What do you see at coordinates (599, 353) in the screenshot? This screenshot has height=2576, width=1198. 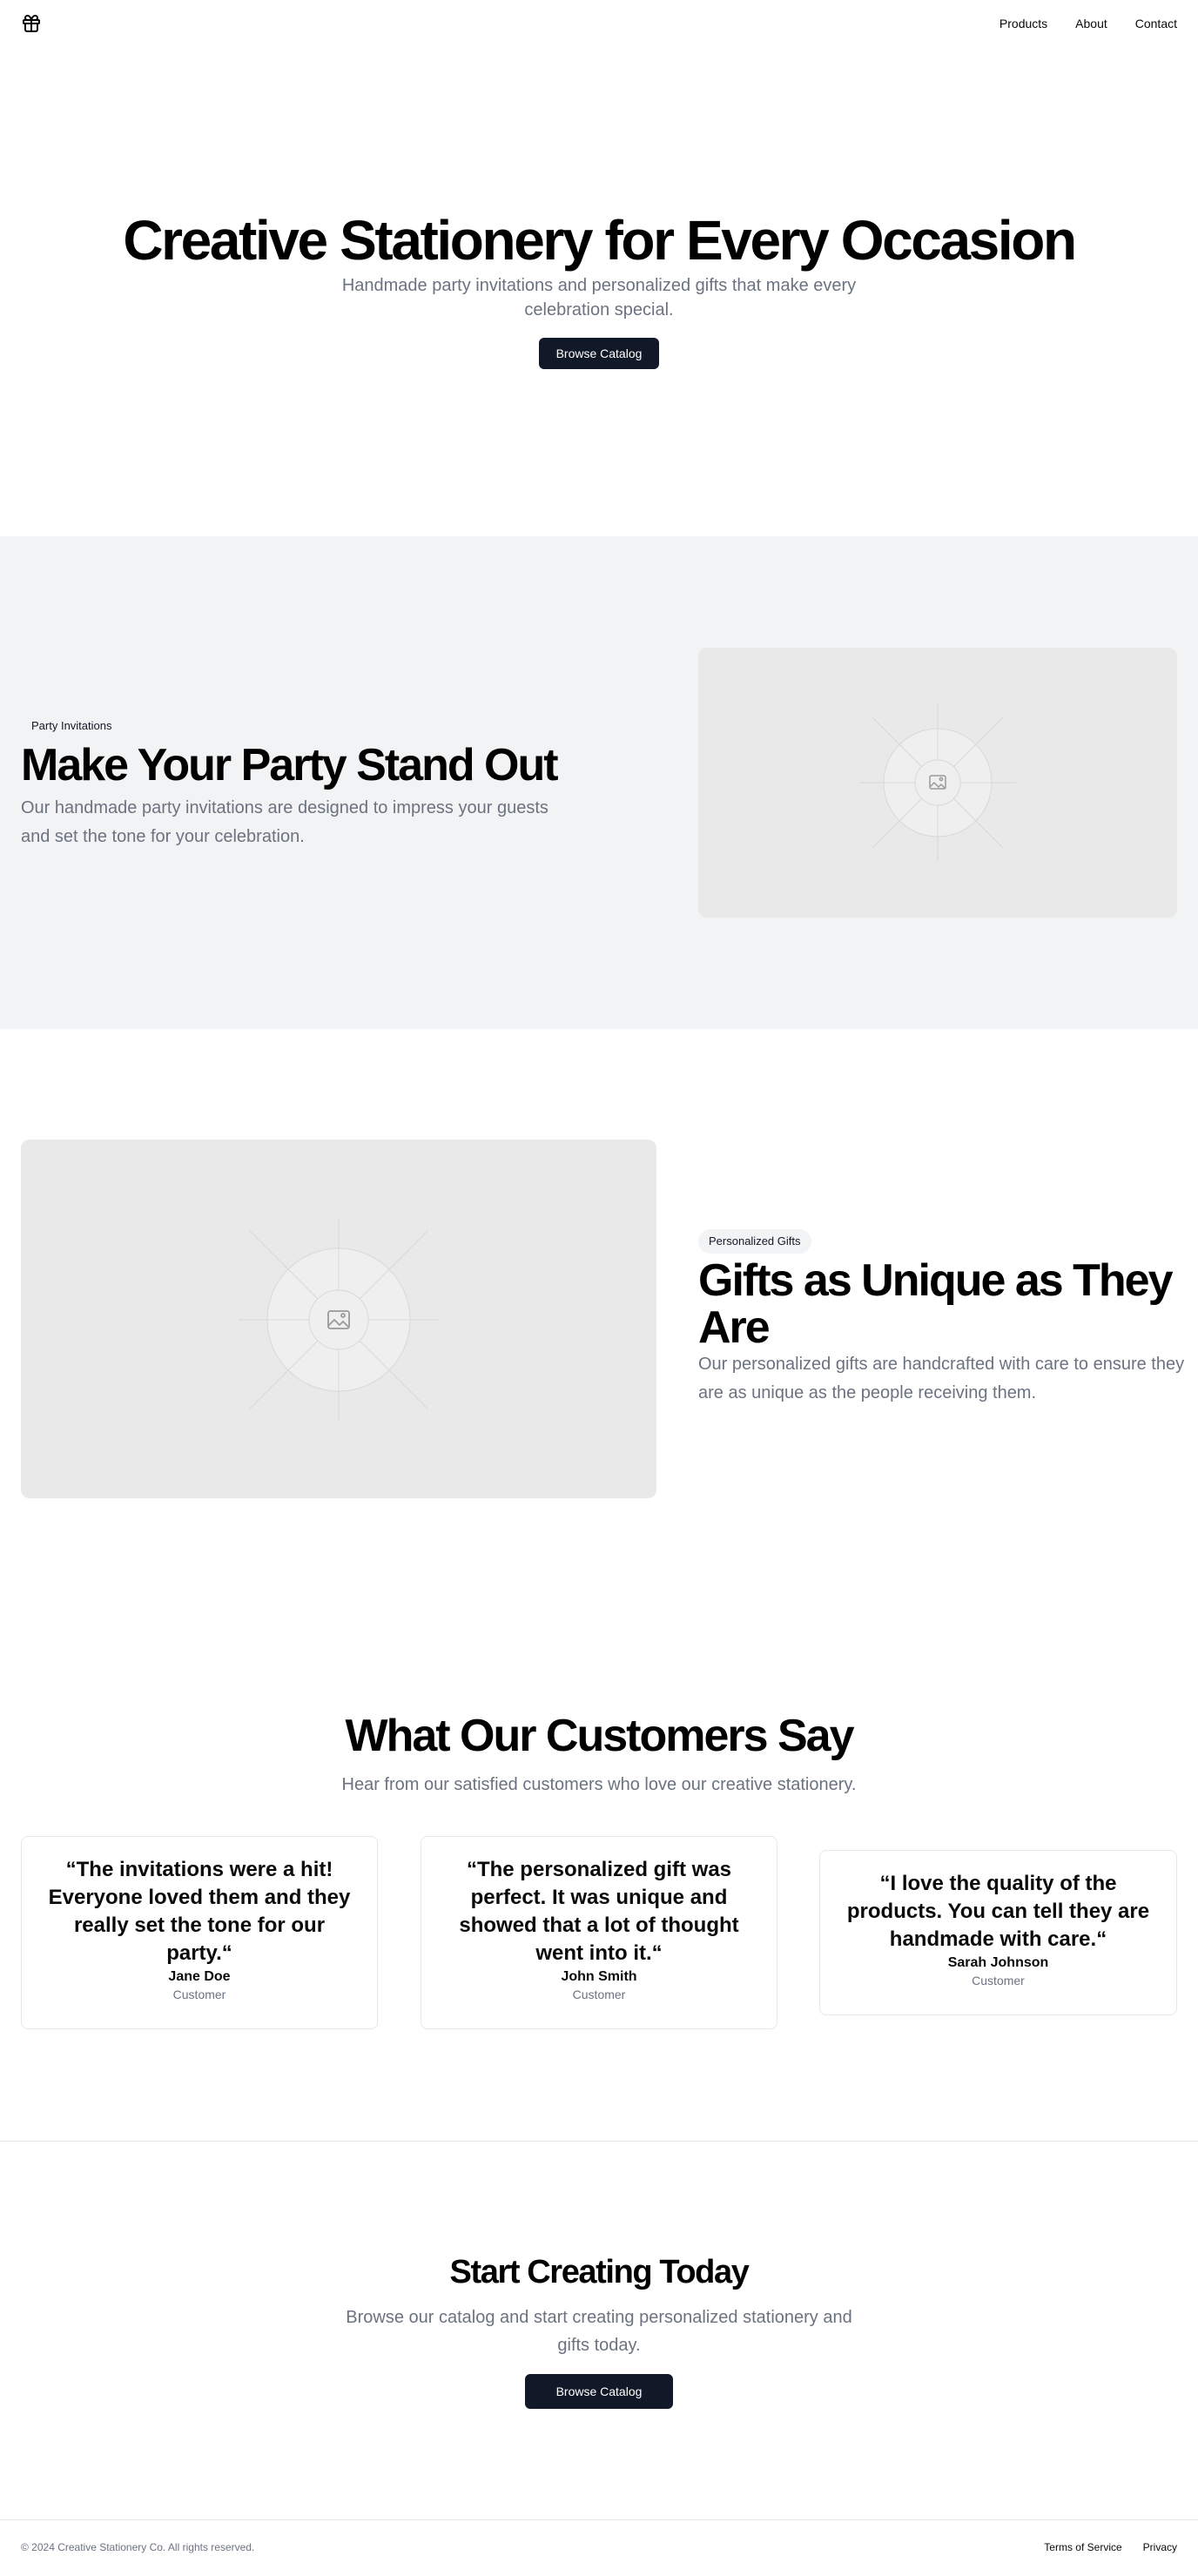 I see `hero-browse-catalog-button: Browse Catalog` at bounding box center [599, 353].